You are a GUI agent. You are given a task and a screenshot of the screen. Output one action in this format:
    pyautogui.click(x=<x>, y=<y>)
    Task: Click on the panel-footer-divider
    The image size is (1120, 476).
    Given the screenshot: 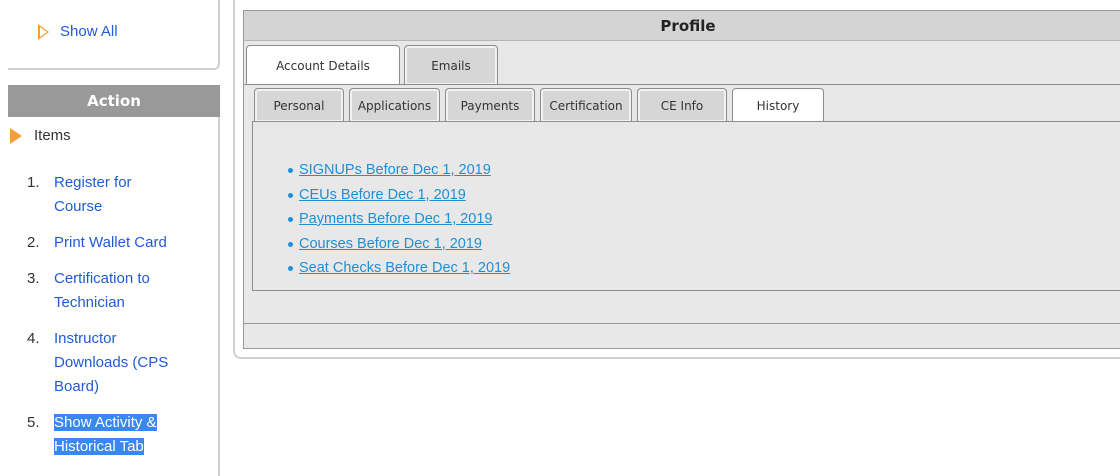 What is the action you would take?
    pyautogui.click(x=682, y=323)
    